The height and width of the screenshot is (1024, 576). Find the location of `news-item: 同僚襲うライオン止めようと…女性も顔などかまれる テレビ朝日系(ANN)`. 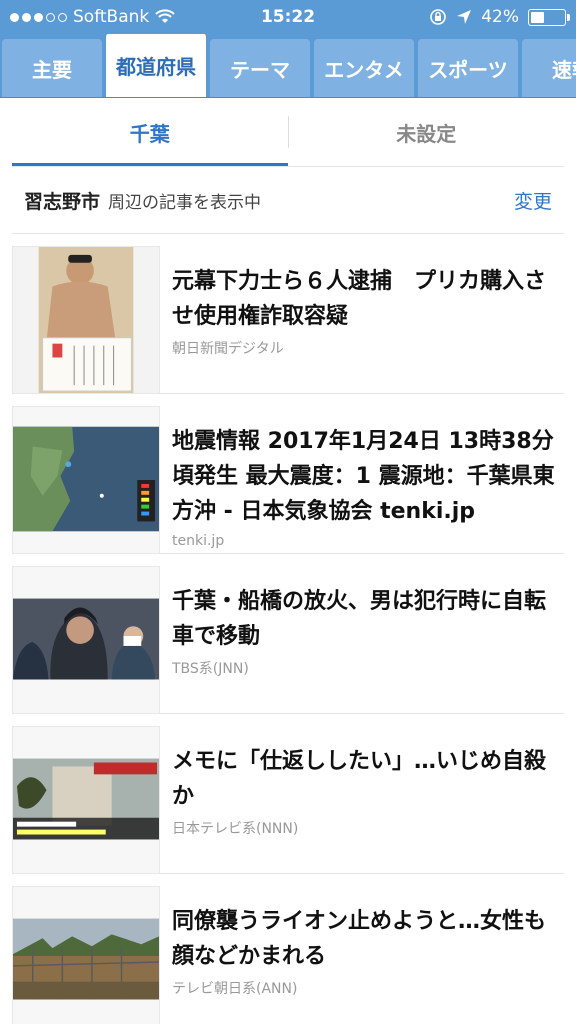

news-item: 同僚襲うライオン止めようと…女性も顔などかまれる テレビ朝日系(ANN) is located at coordinates (288, 949).